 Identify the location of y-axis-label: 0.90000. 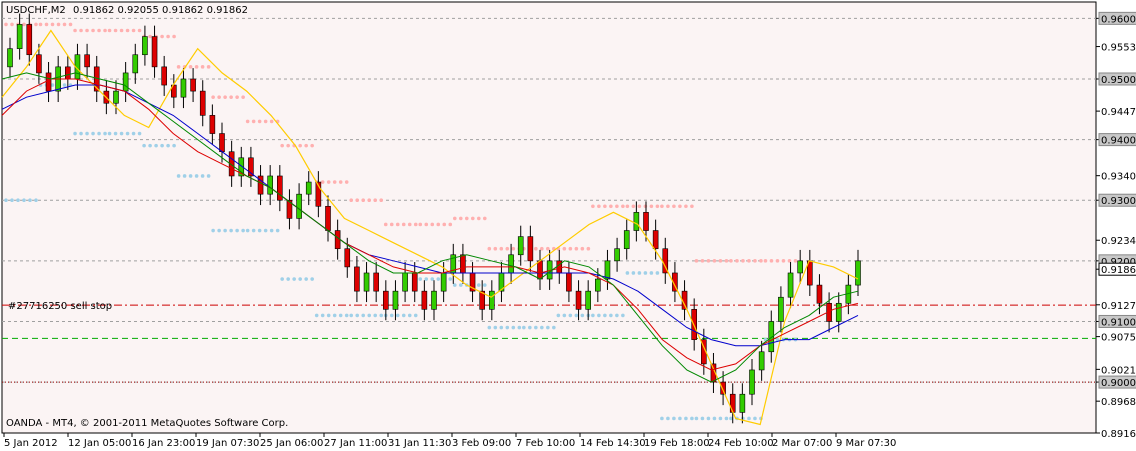
(1118, 383).